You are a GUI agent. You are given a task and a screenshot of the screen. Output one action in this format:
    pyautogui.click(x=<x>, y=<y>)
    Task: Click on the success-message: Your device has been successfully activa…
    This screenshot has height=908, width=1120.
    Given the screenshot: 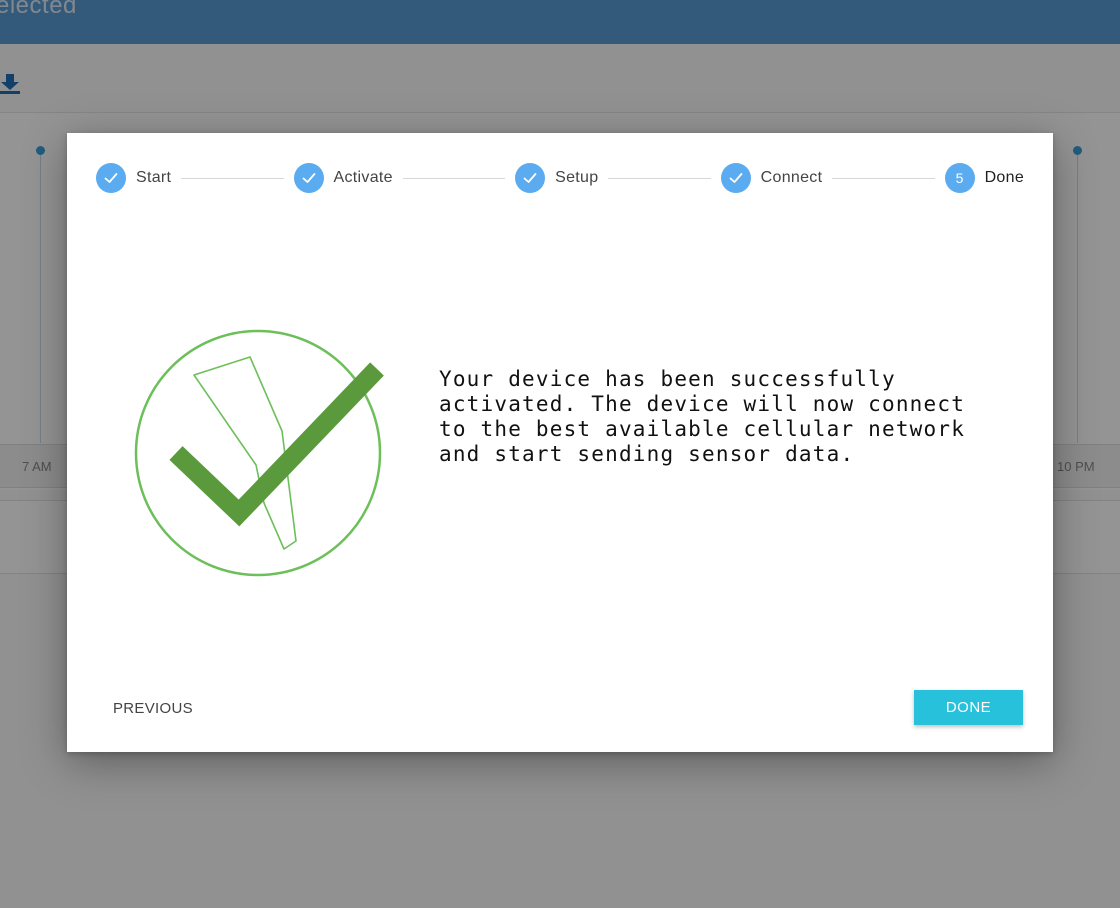 What is the action you would take?
    pyautogui.click(x=702, y=416)
    